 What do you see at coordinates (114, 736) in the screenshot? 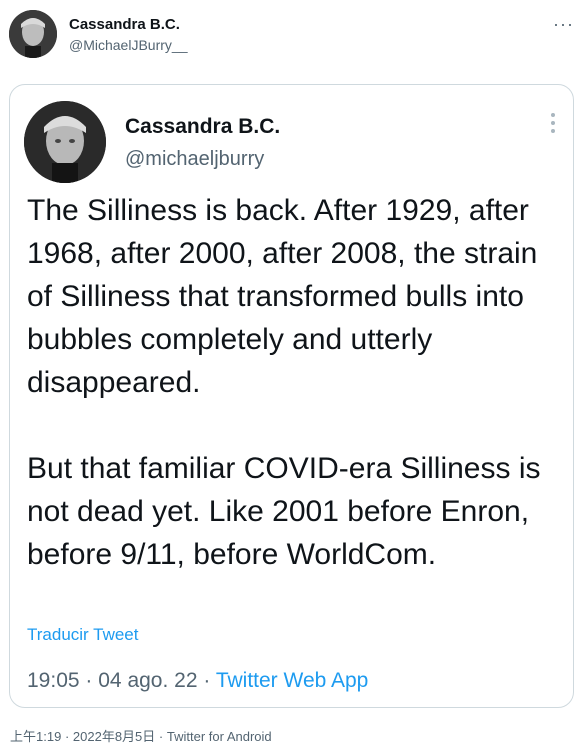
I see `footer-date: 2022年8月5日` at bounding box center [114, 736].